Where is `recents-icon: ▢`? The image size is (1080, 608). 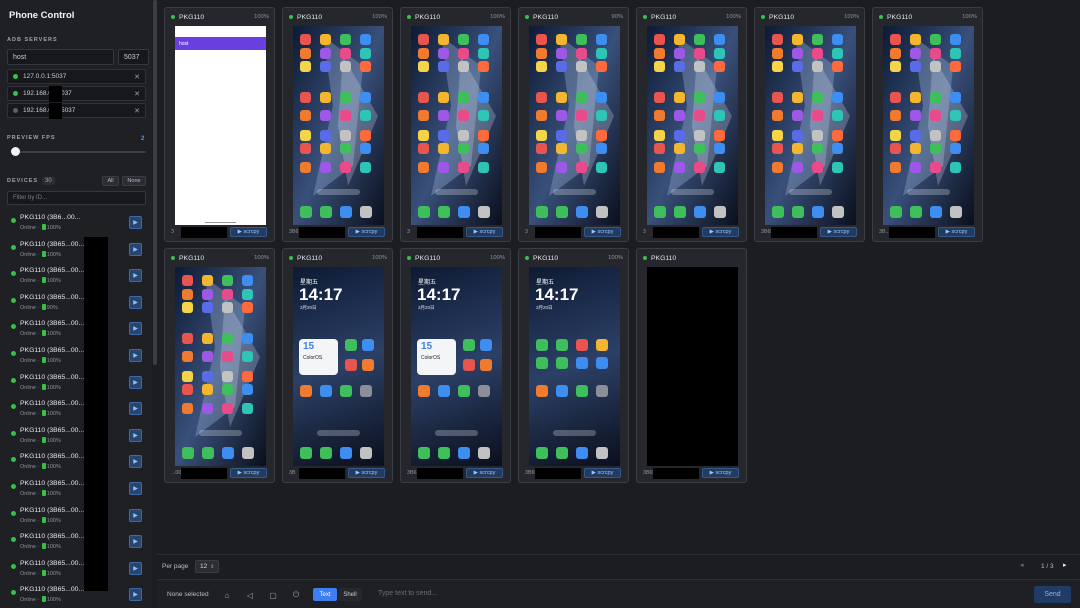 recents-icon: ▢ is located at coordinates (273, 595).